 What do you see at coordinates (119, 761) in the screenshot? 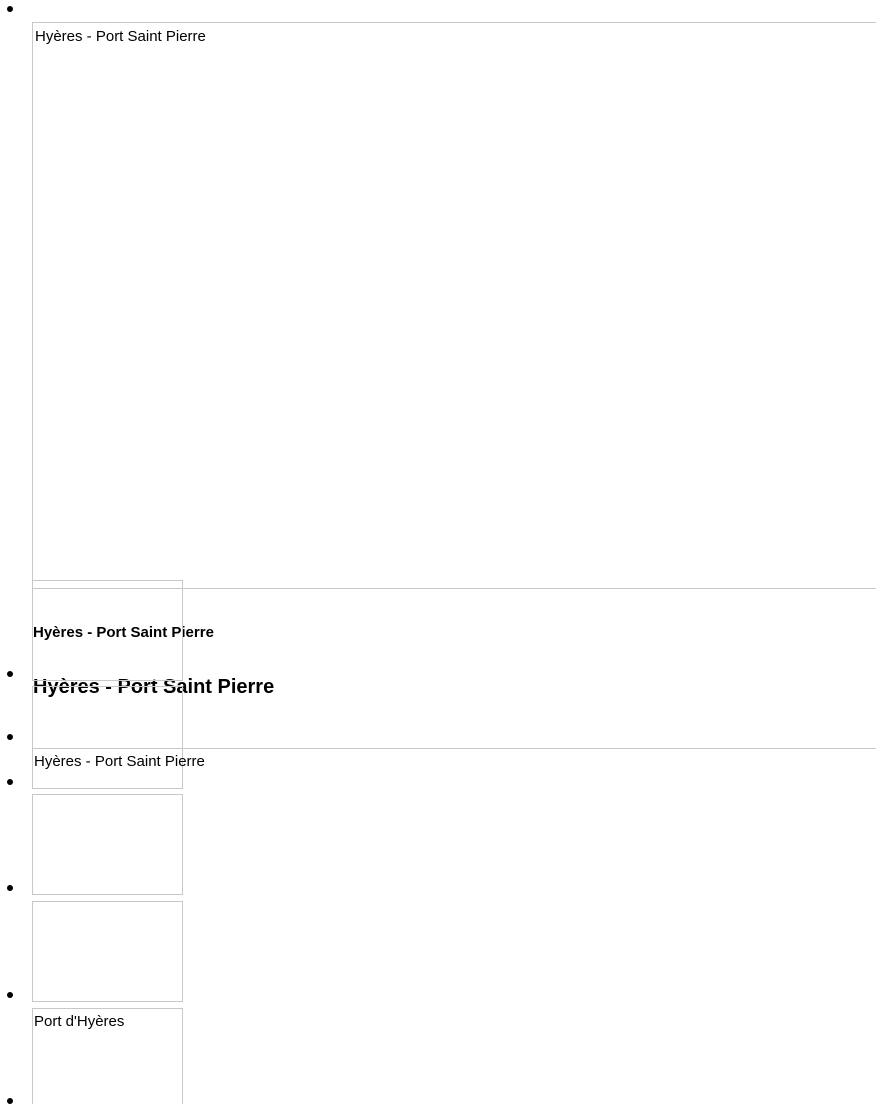
I see `thumbnail-2-alt: Hyères - Port Saint Pierre` at bounding box center [119, 761].